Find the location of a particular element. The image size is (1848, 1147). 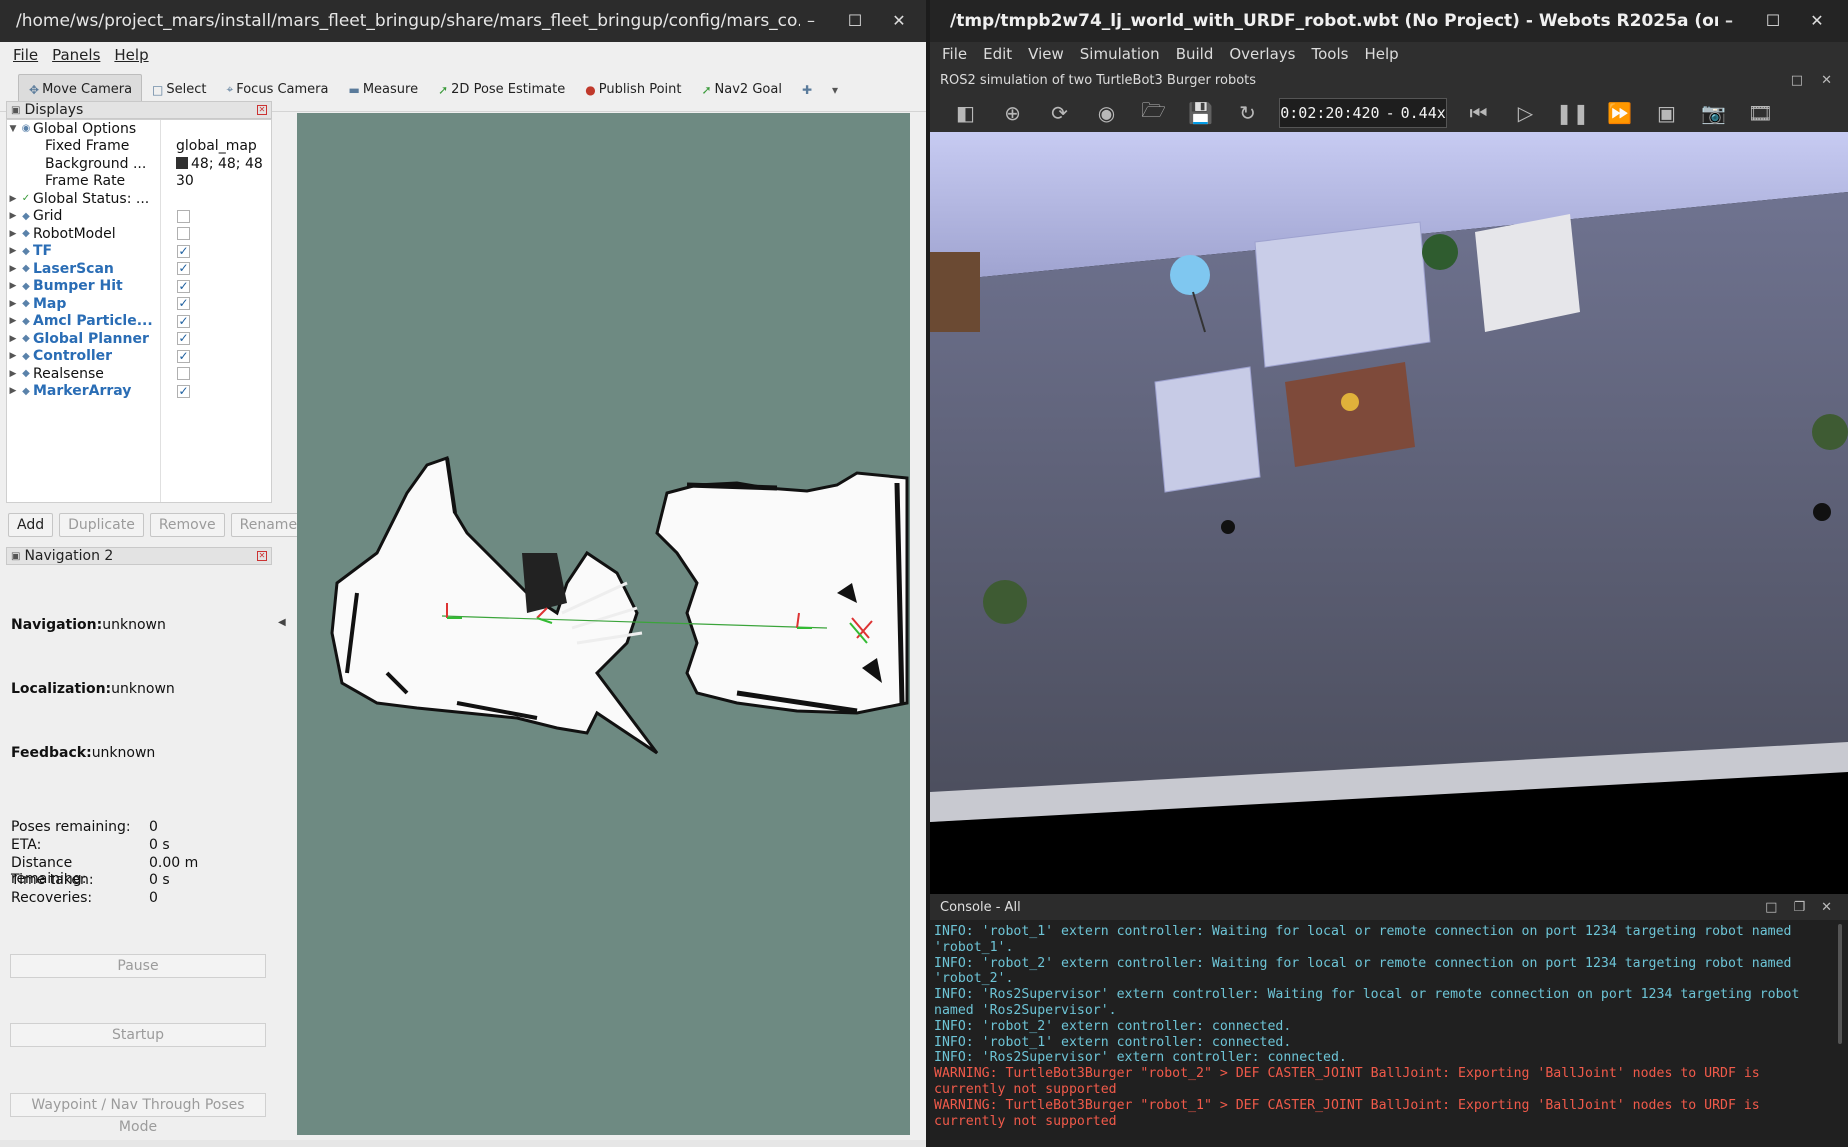

pause-icon: ❚❚ is located at coordinates (1572, 113).